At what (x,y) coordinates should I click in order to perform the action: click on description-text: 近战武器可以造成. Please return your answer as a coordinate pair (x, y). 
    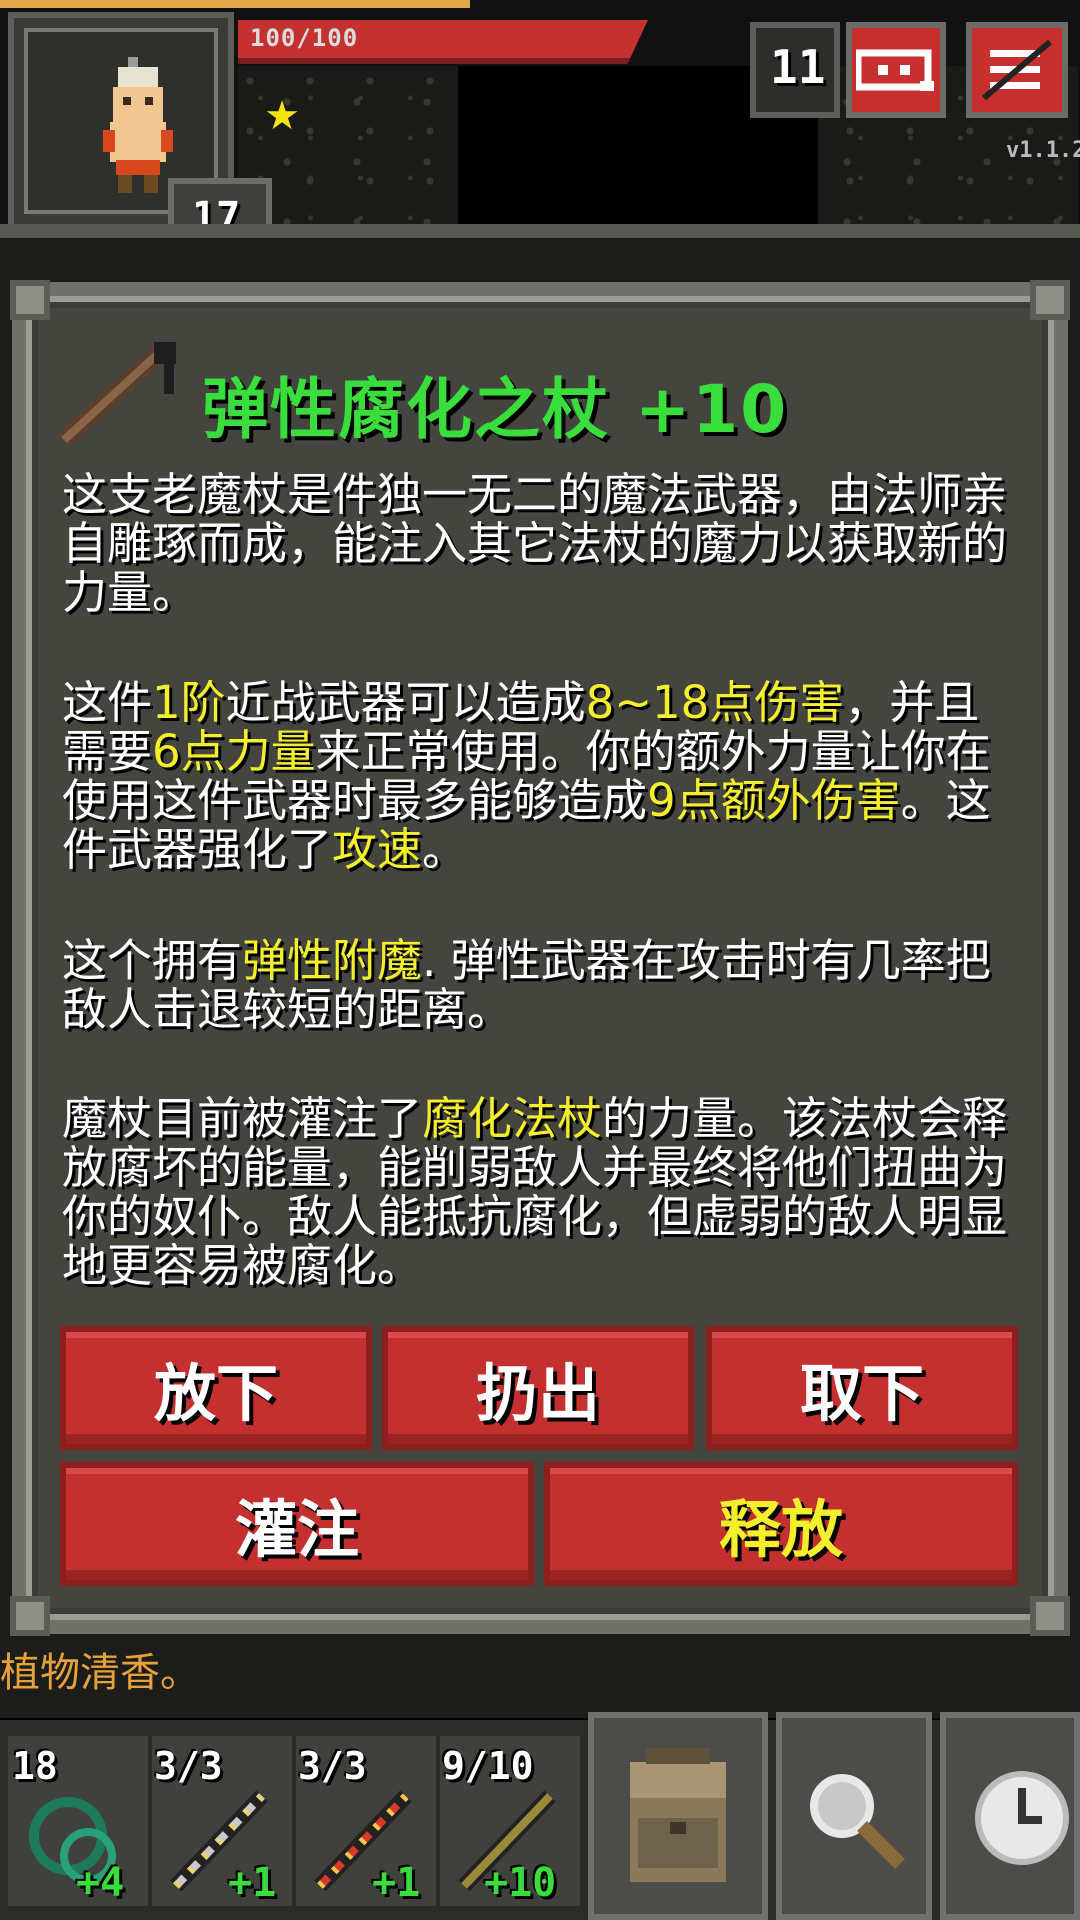
    Looking at the image, I should click on (405, 702).